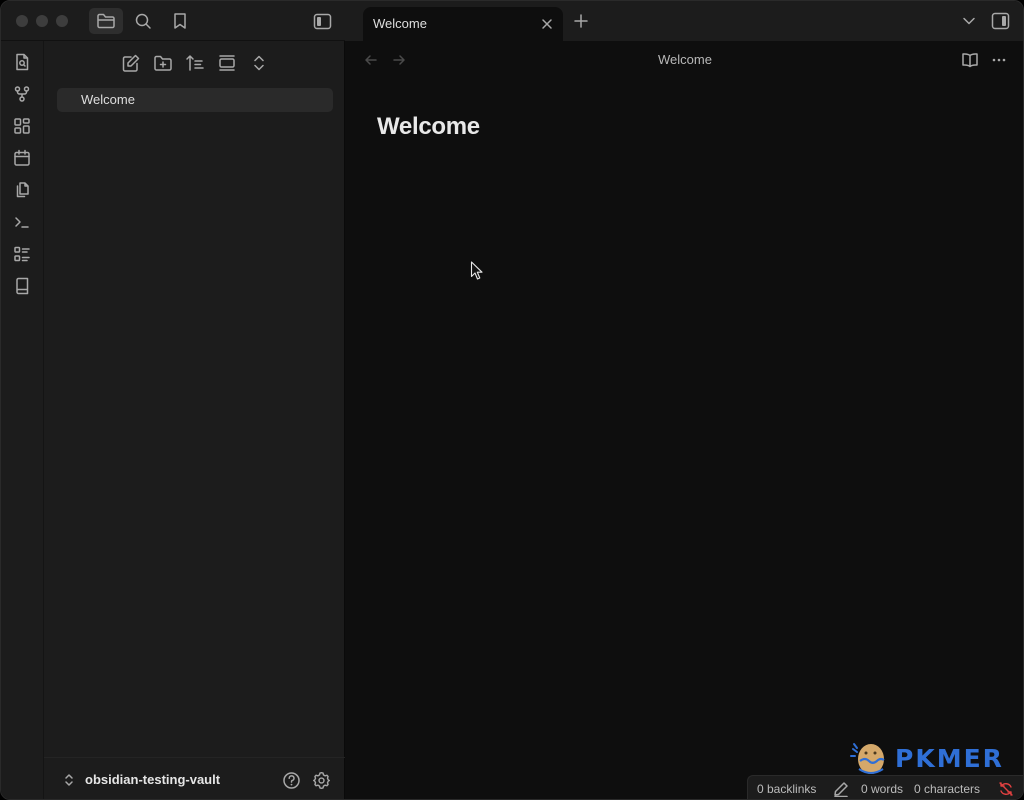 This screenshot has height=800, width=1024. What do you see at coordinates (22, 62) in the screenshot?
I see `file-search-icon` at bounding box center [22, 62].